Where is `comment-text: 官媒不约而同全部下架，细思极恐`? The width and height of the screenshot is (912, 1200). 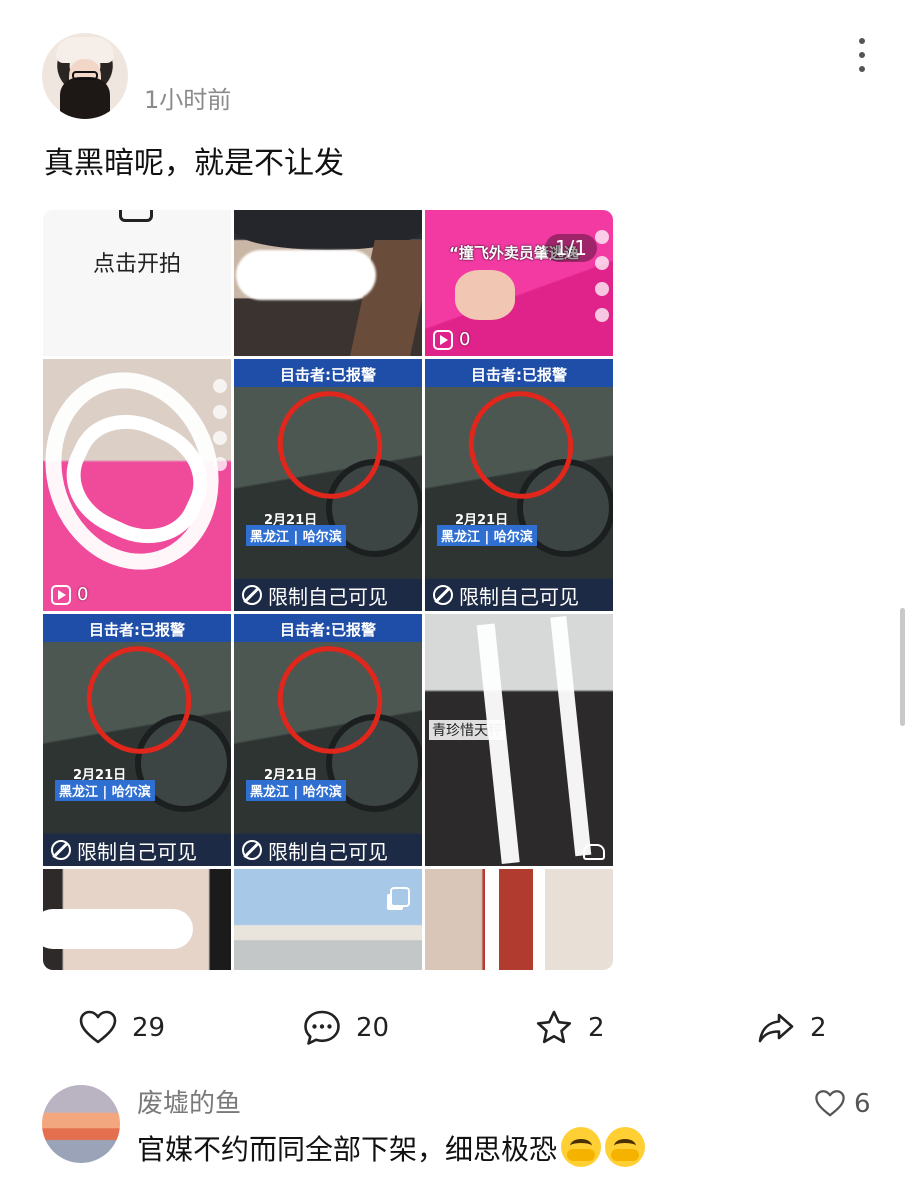
comment-text: 官媒不约而同全部下架，细思极恐 is located at coordinates (391, 1147).